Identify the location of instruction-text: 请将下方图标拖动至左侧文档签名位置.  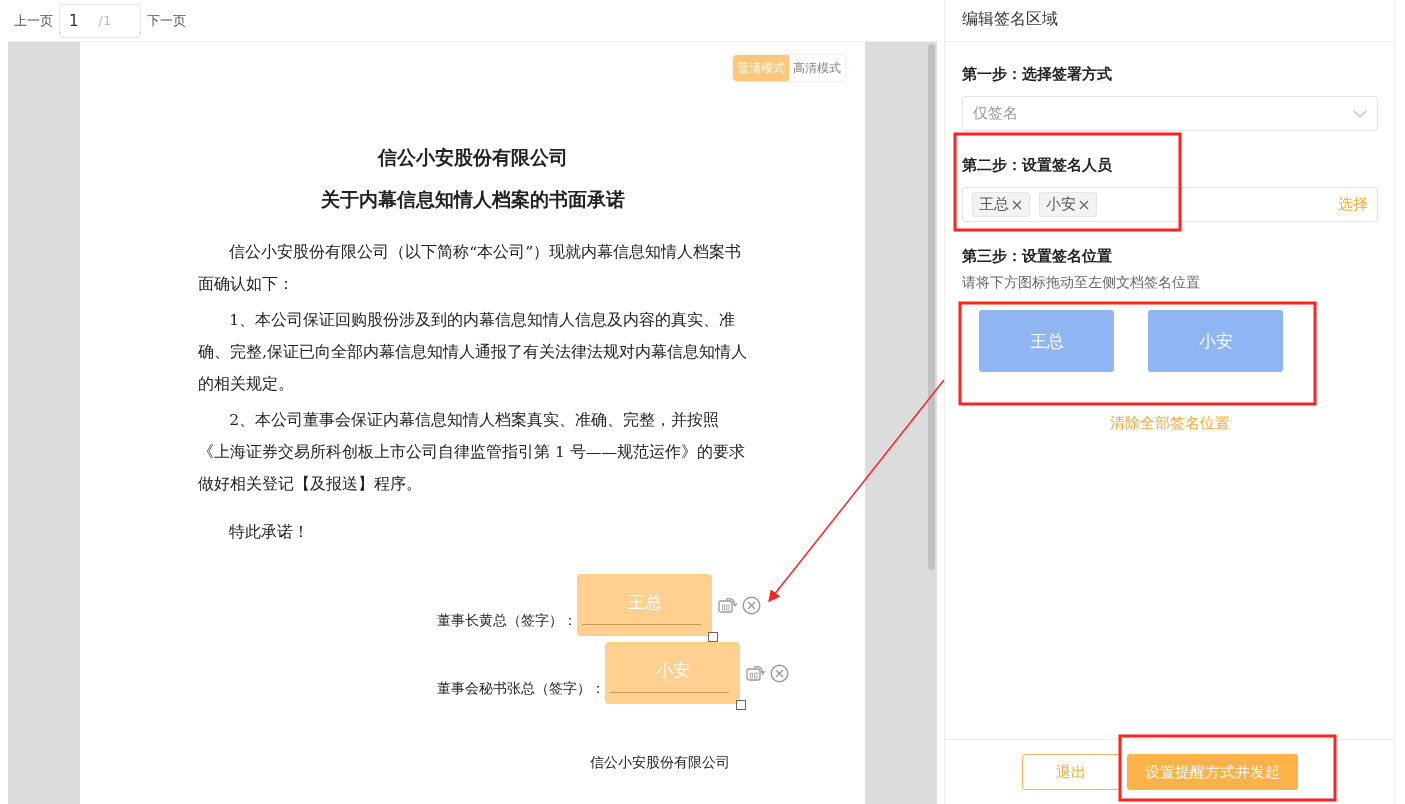
(1081, 283).